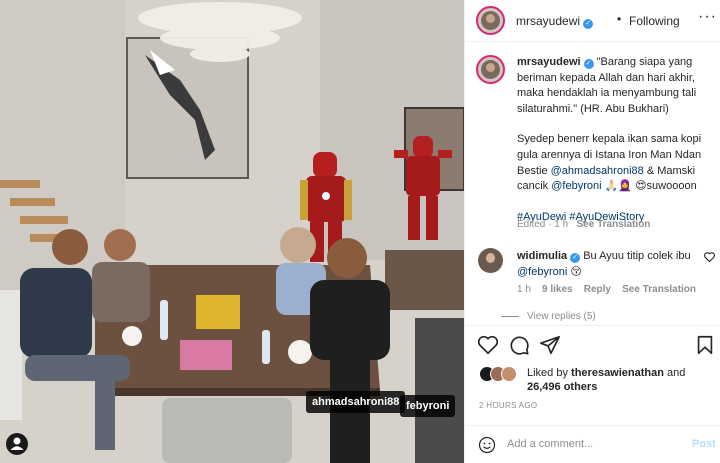  I want to click on liked-by-avatars, so click(501, 375).